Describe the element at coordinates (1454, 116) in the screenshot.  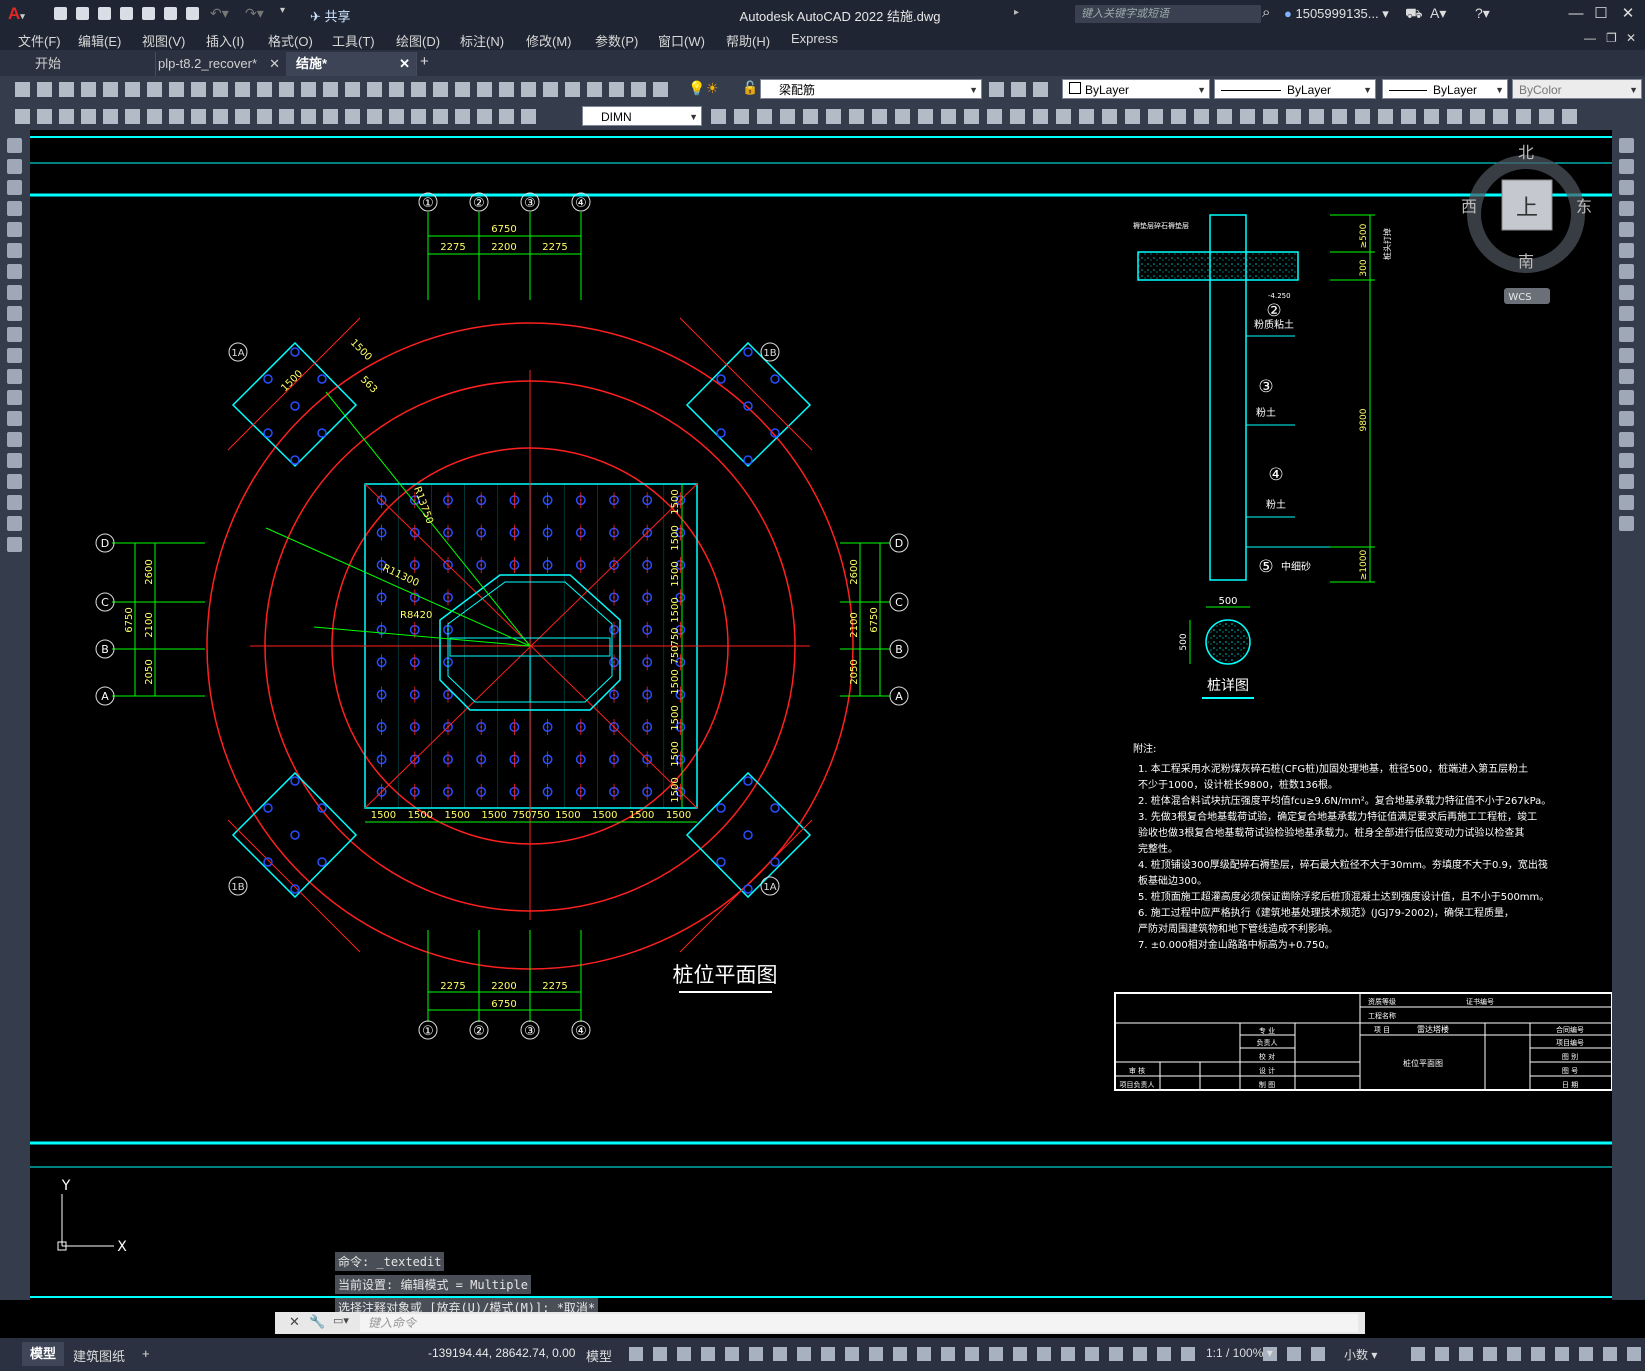
I see `view-tool-33-icon` at that location.